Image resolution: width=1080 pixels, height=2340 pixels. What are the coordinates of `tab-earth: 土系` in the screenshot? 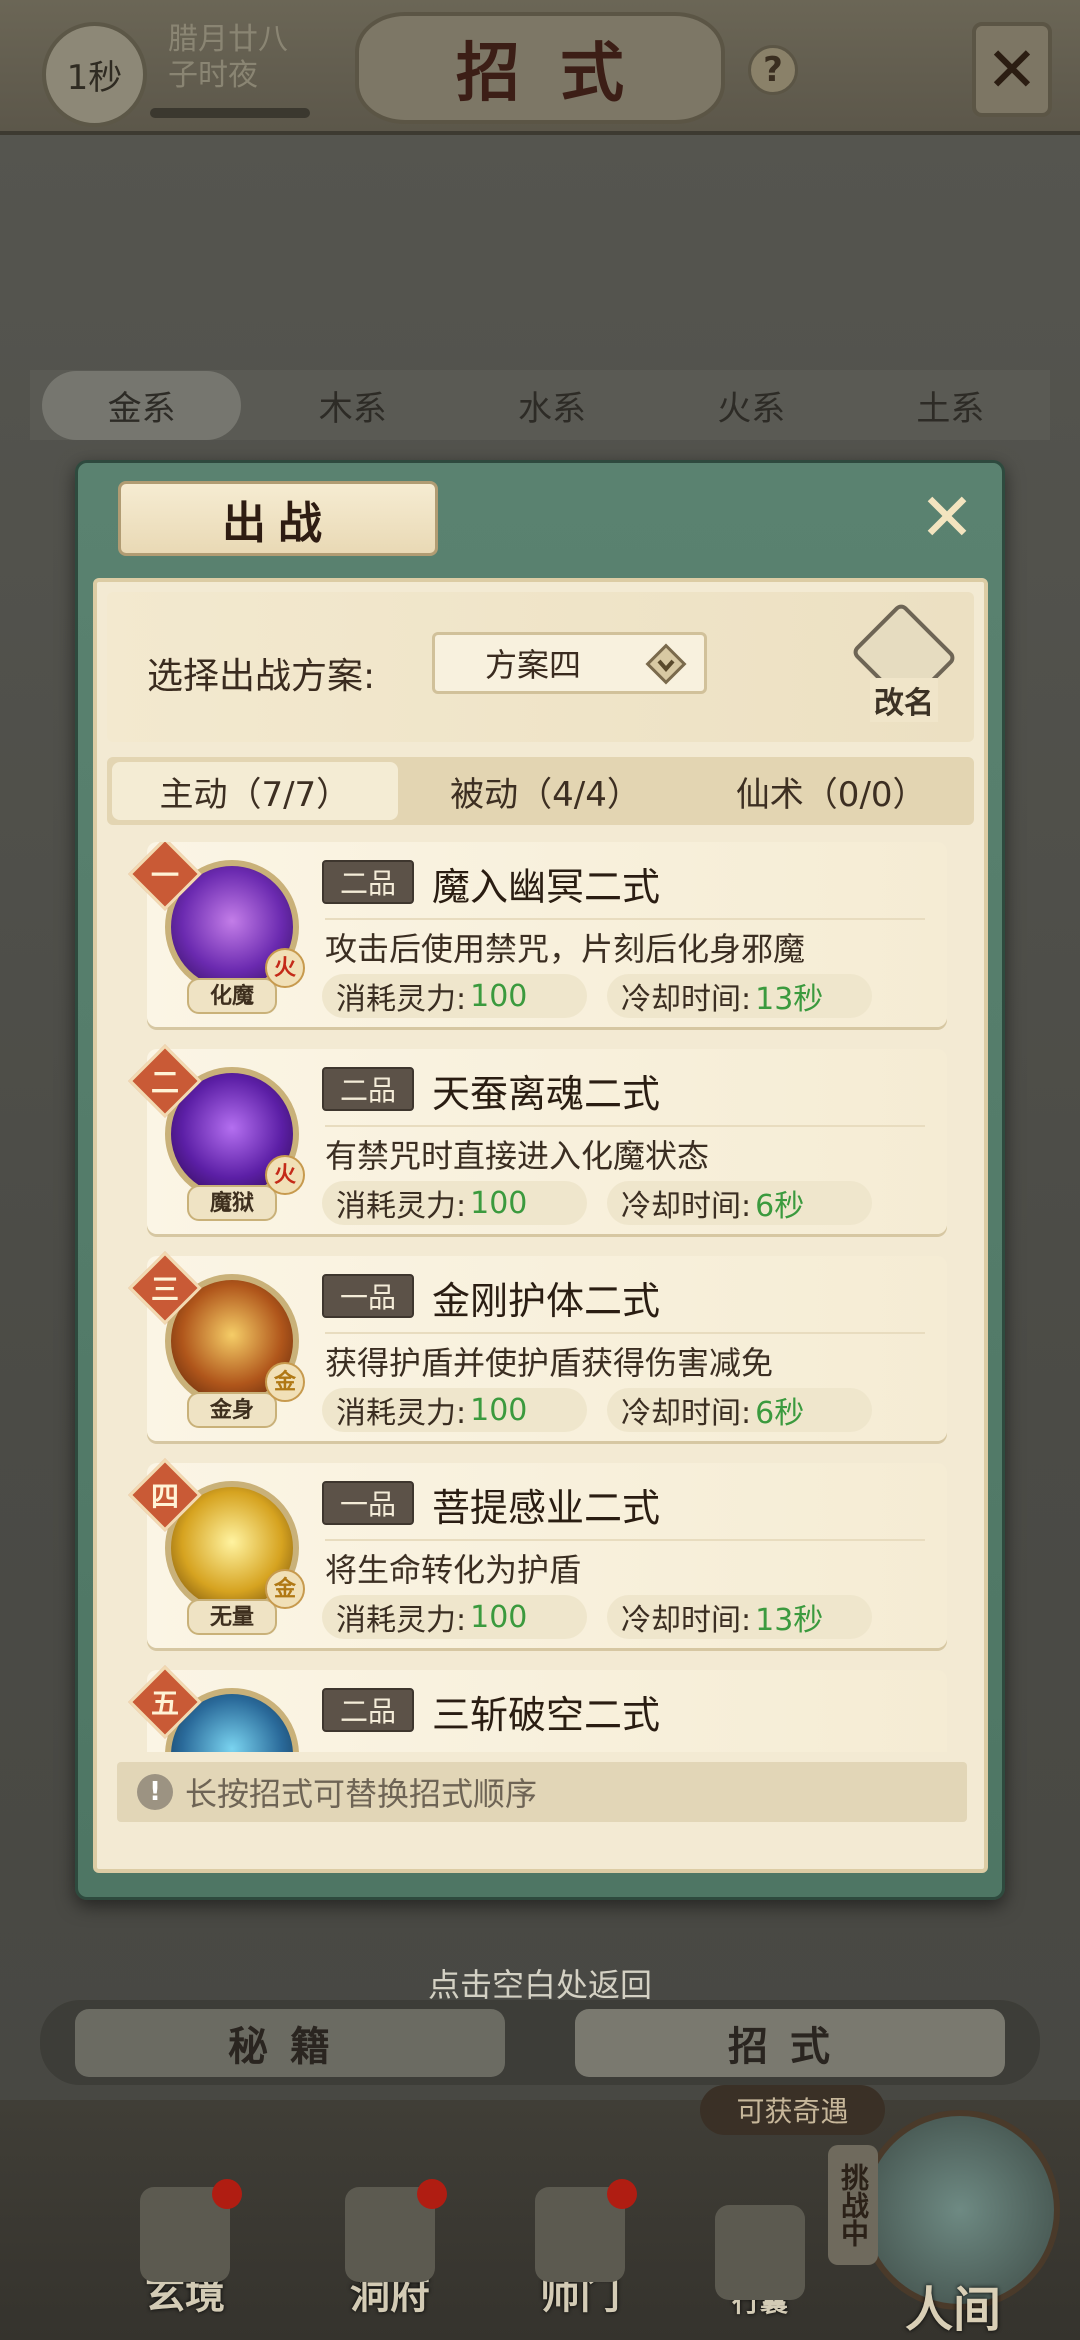 It's located at (950, 405).